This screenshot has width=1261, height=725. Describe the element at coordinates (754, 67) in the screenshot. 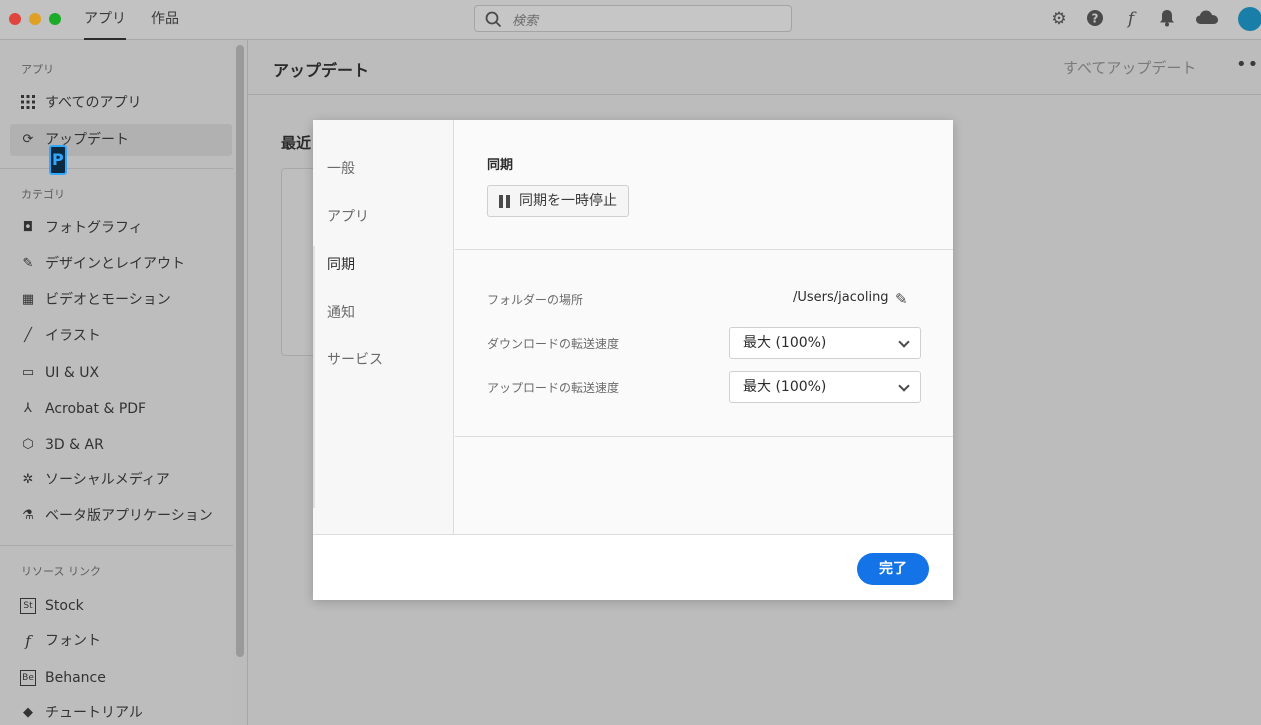

I see `main-header: アップデート すべてアップデート •••` at that location.